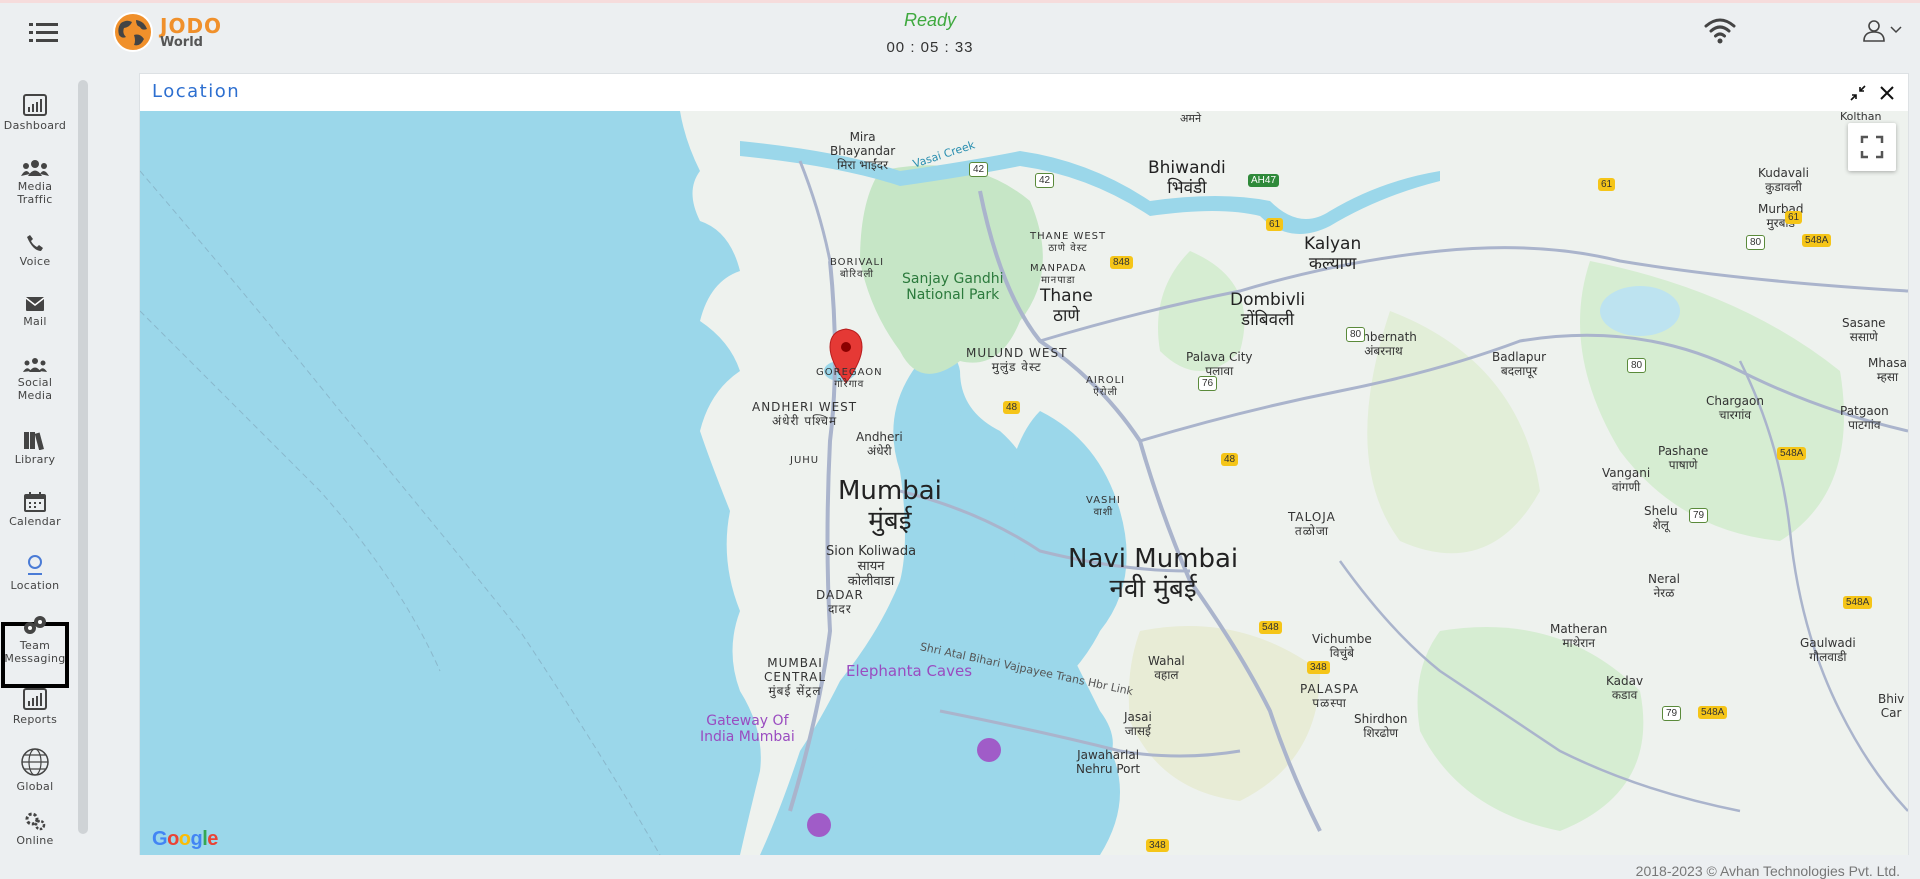 Image resolution: width=1920 pixels, height=879 pixels. What do you see at coordinates (35, 105) in the screenshot?
I see `dashboard-icon` at bounding box center [35, 105].